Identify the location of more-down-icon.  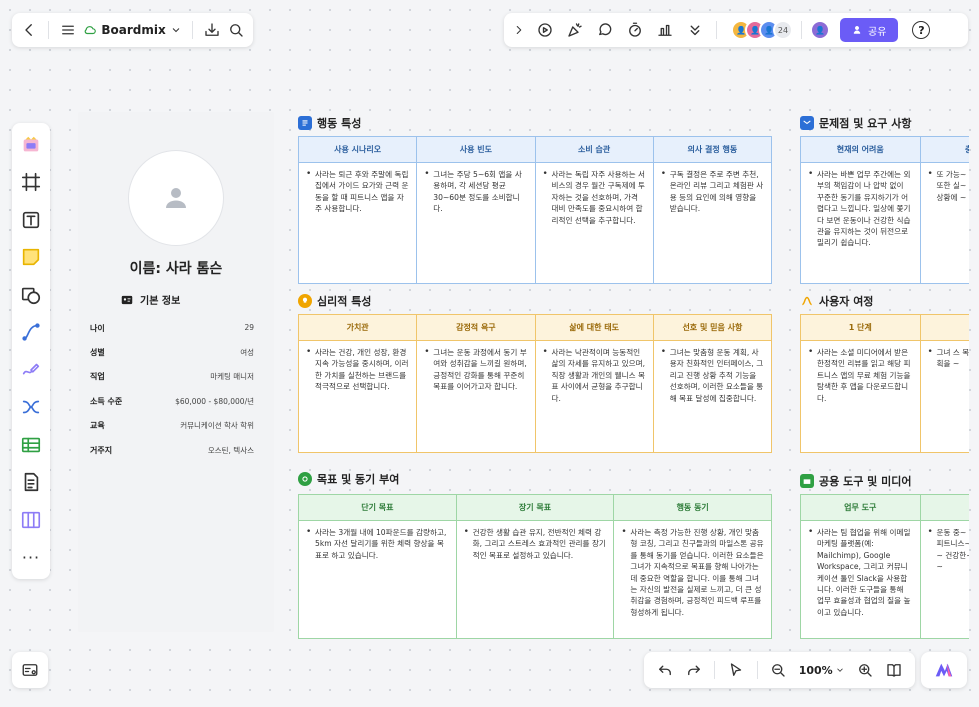
(695, 30).